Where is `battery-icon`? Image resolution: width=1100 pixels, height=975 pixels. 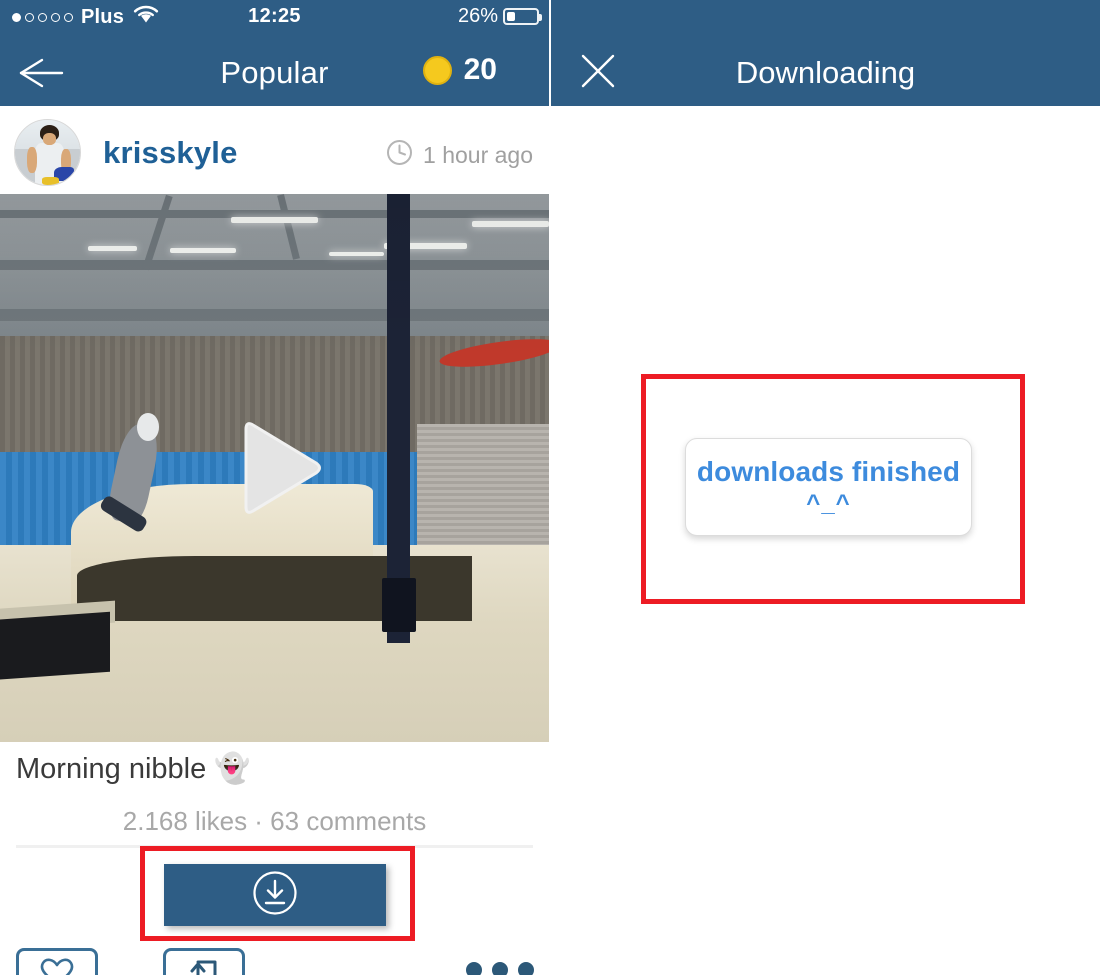
battery-icon is located at coordinates (522, 16).